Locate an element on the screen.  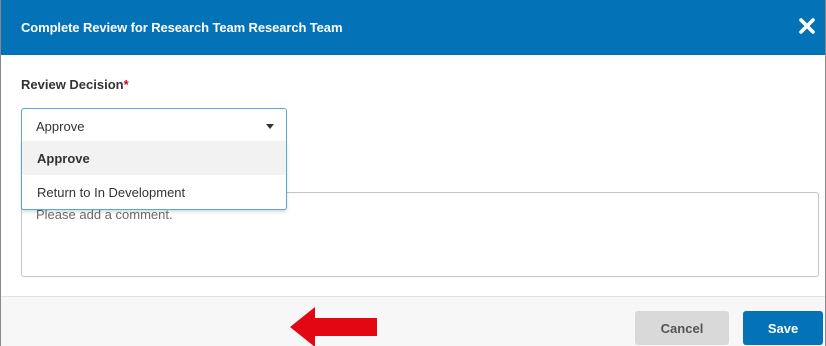
review-decision-dropdown: Approve Return to In Development is located at coordinates (154, 175).